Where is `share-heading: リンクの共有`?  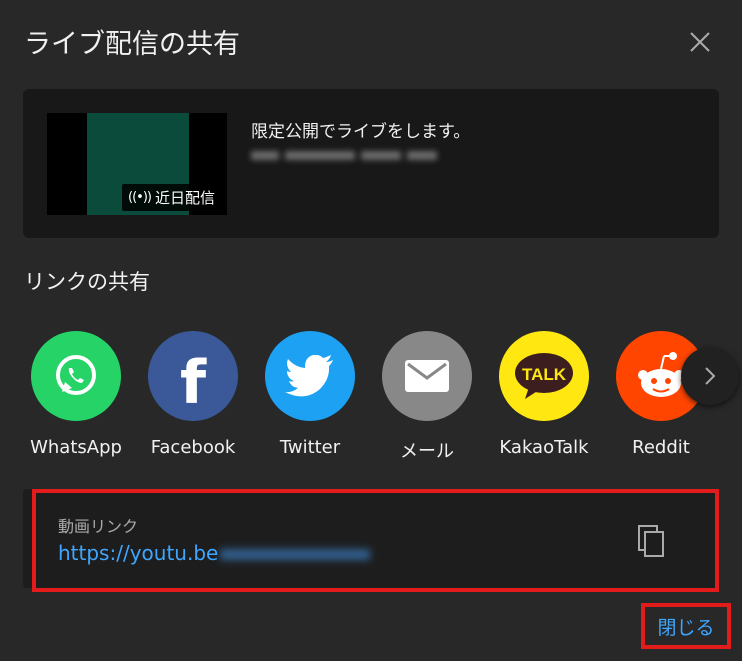
share-heading: リンクの共有 is located at coordinates (87, 282).